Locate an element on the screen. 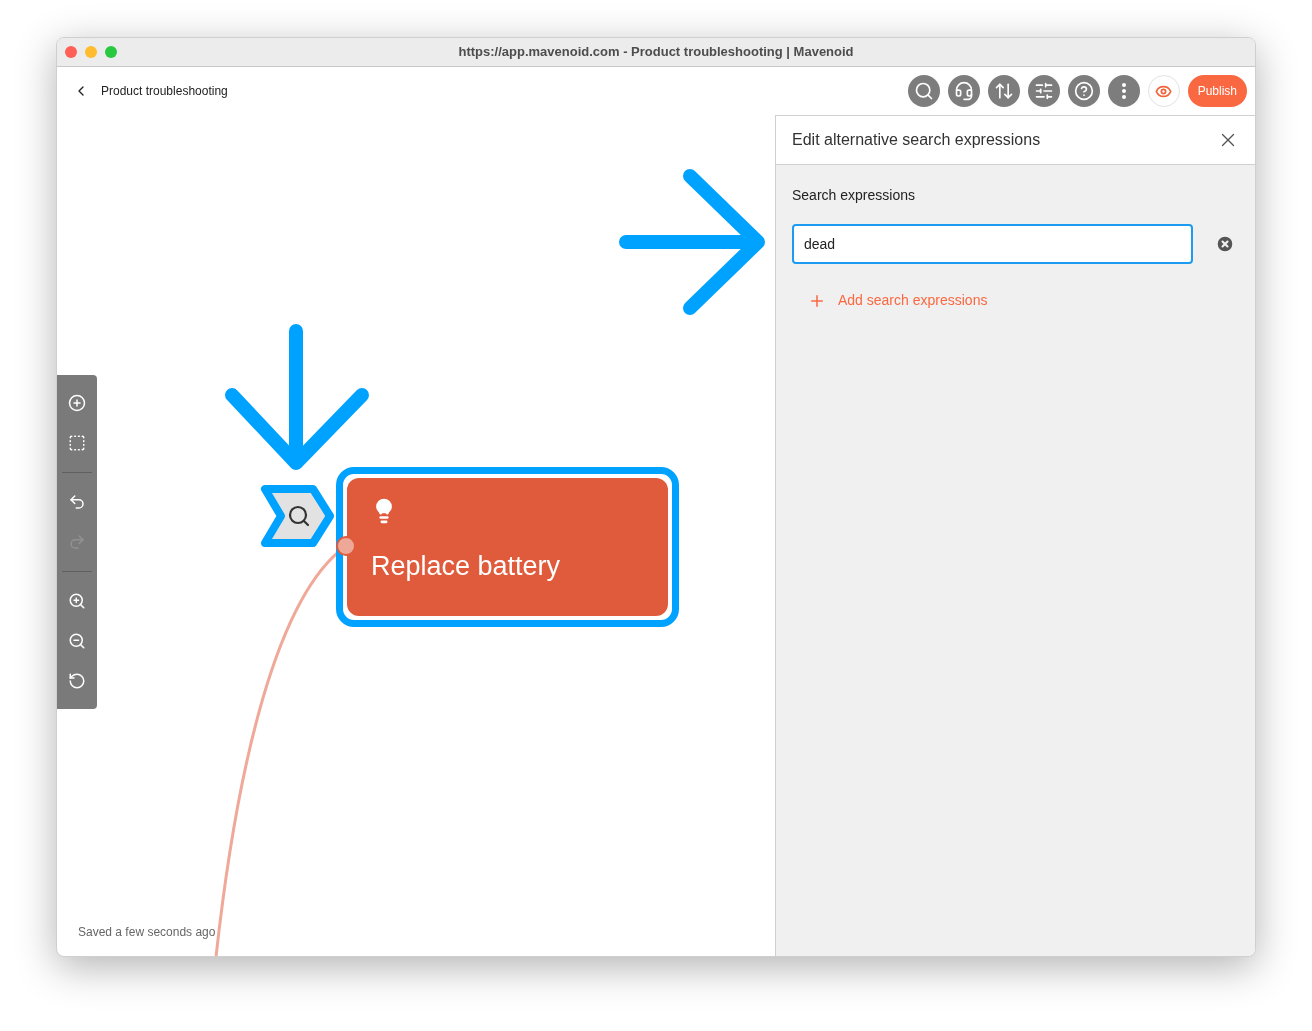  section-label: Search expressions is located at coordinates (854, 195).